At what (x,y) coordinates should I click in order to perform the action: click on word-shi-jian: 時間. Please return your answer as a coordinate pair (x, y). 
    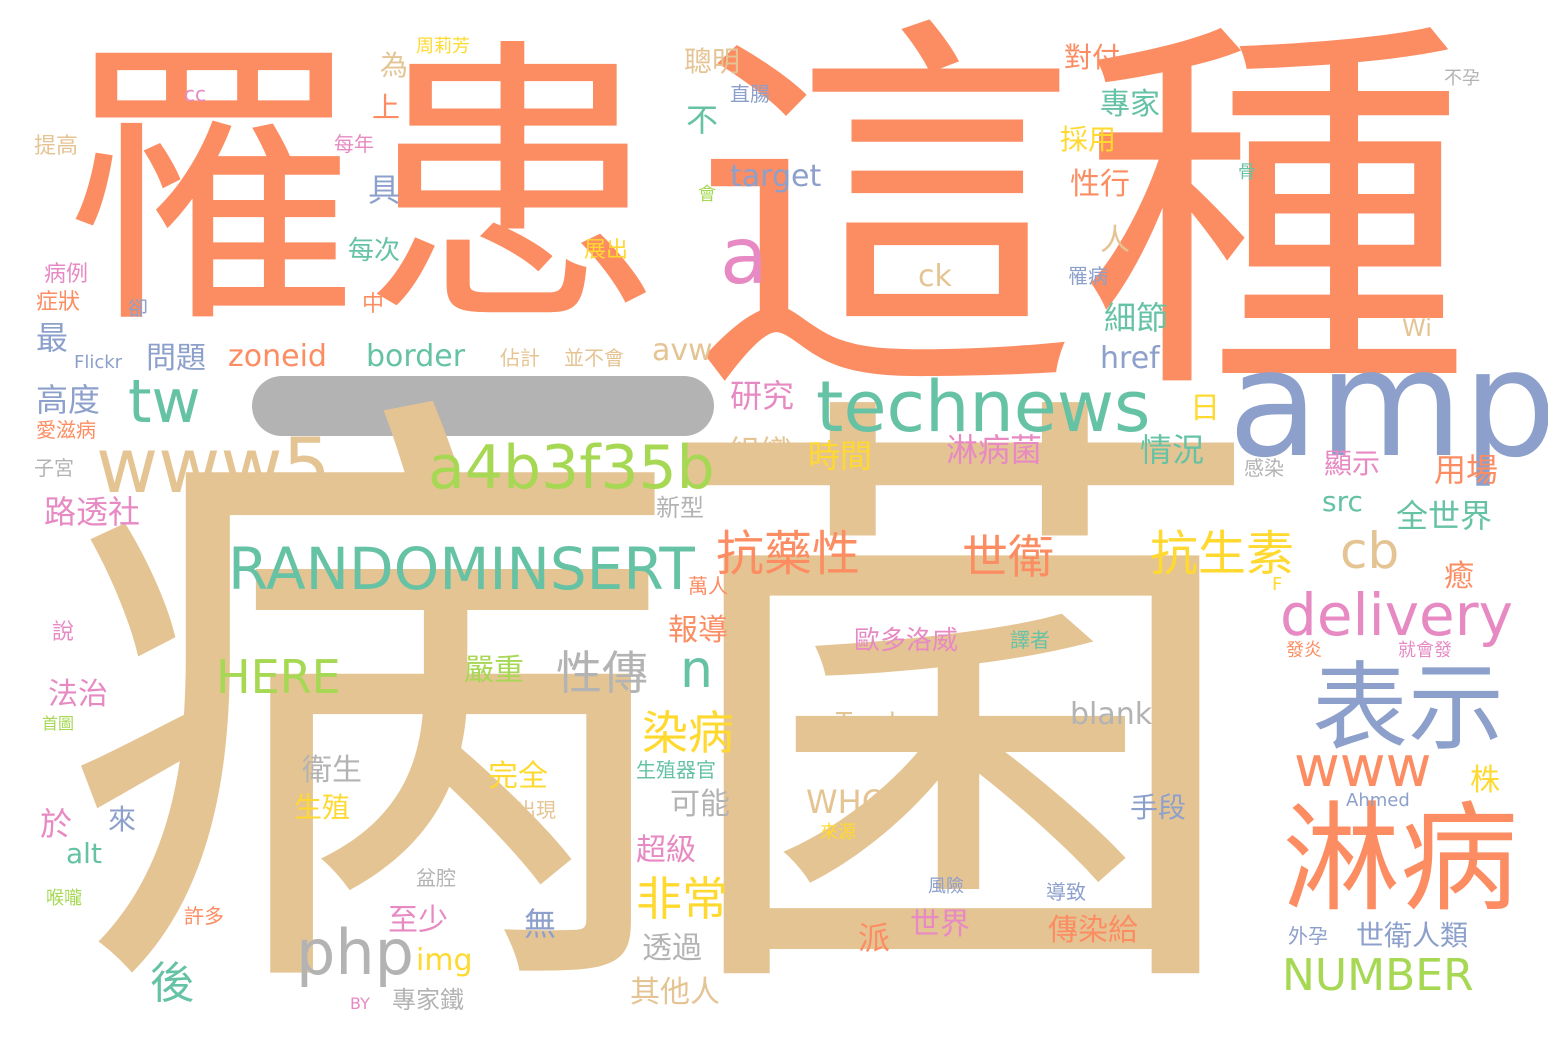
    Looking at the image, I should click on (840, 456).